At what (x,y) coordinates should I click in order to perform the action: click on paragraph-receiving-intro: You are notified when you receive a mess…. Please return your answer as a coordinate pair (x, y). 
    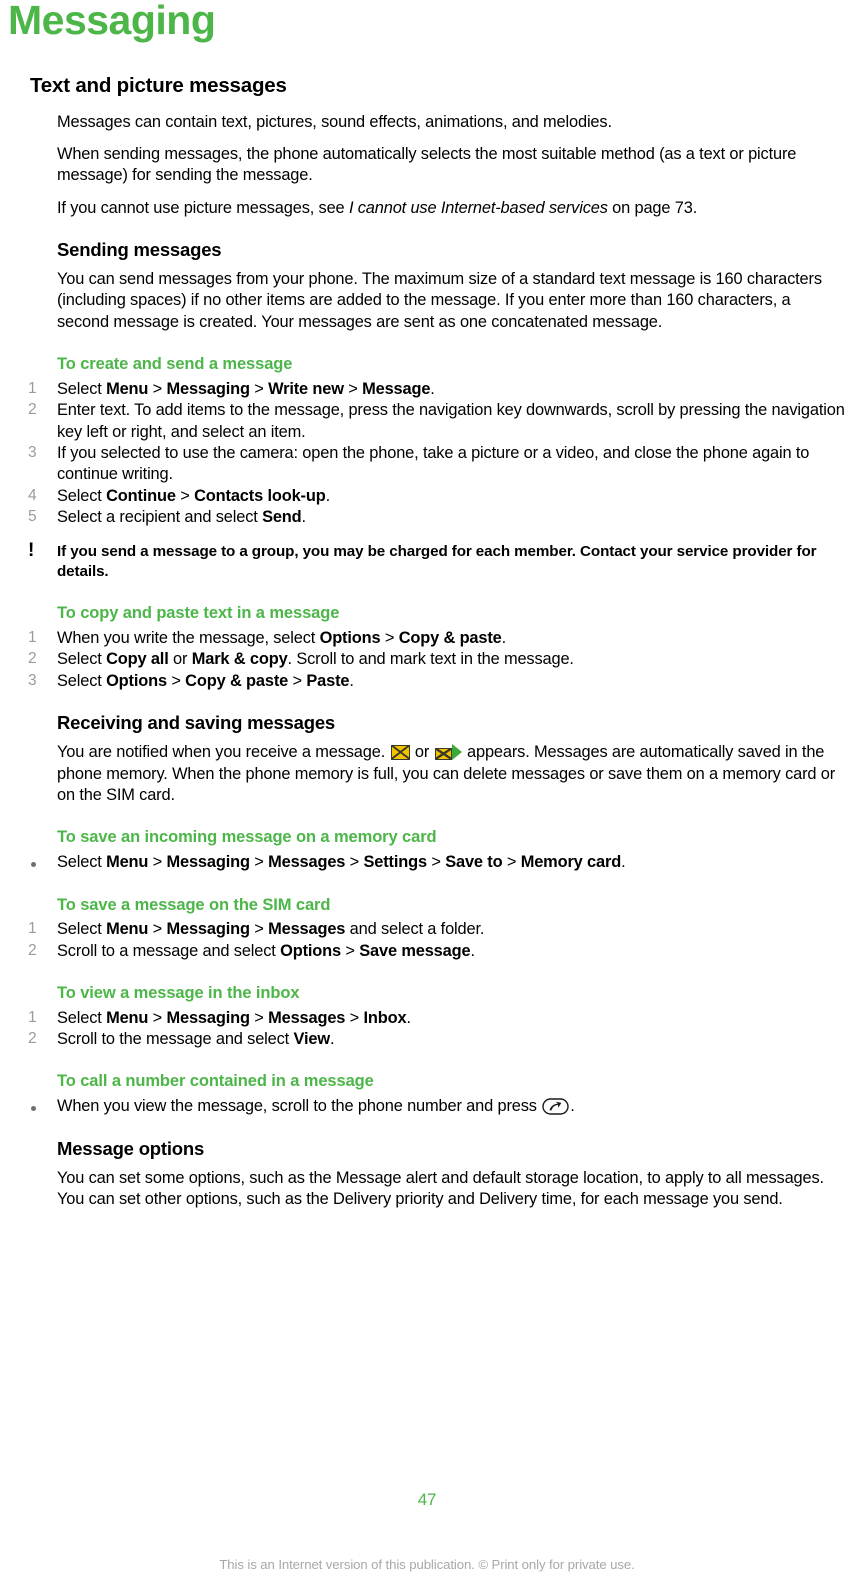
    Looking at the image, I should click on (427, 774).